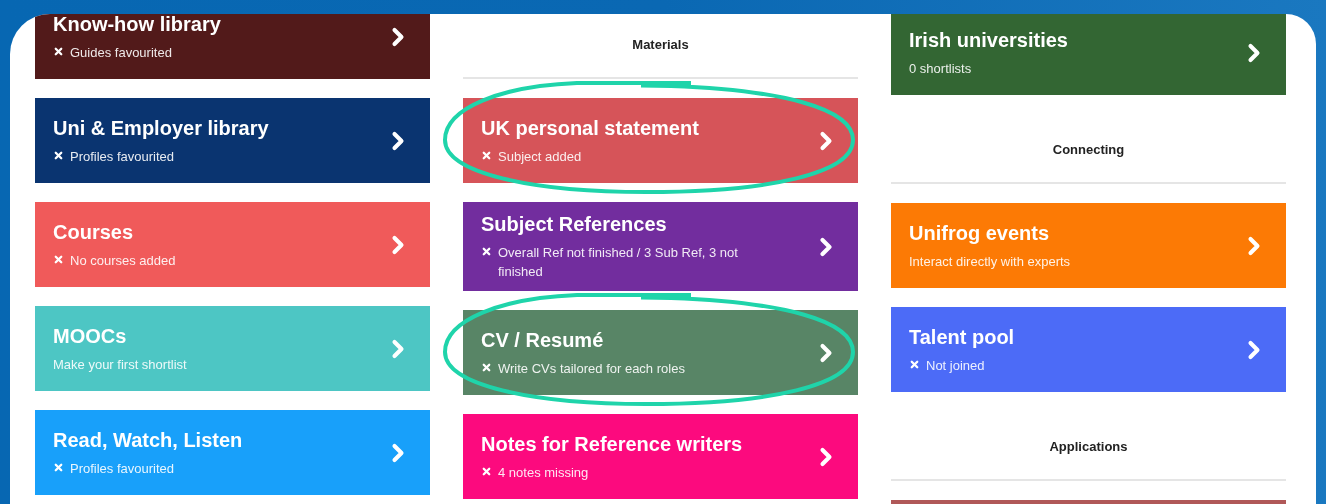 Image resolution: width=1326 pixels, height=504 pixels. What do you see at coordinates (123, 260) in the screenshot?
I see `card-subtitle: No courses added` at bounding box center [123, 260].